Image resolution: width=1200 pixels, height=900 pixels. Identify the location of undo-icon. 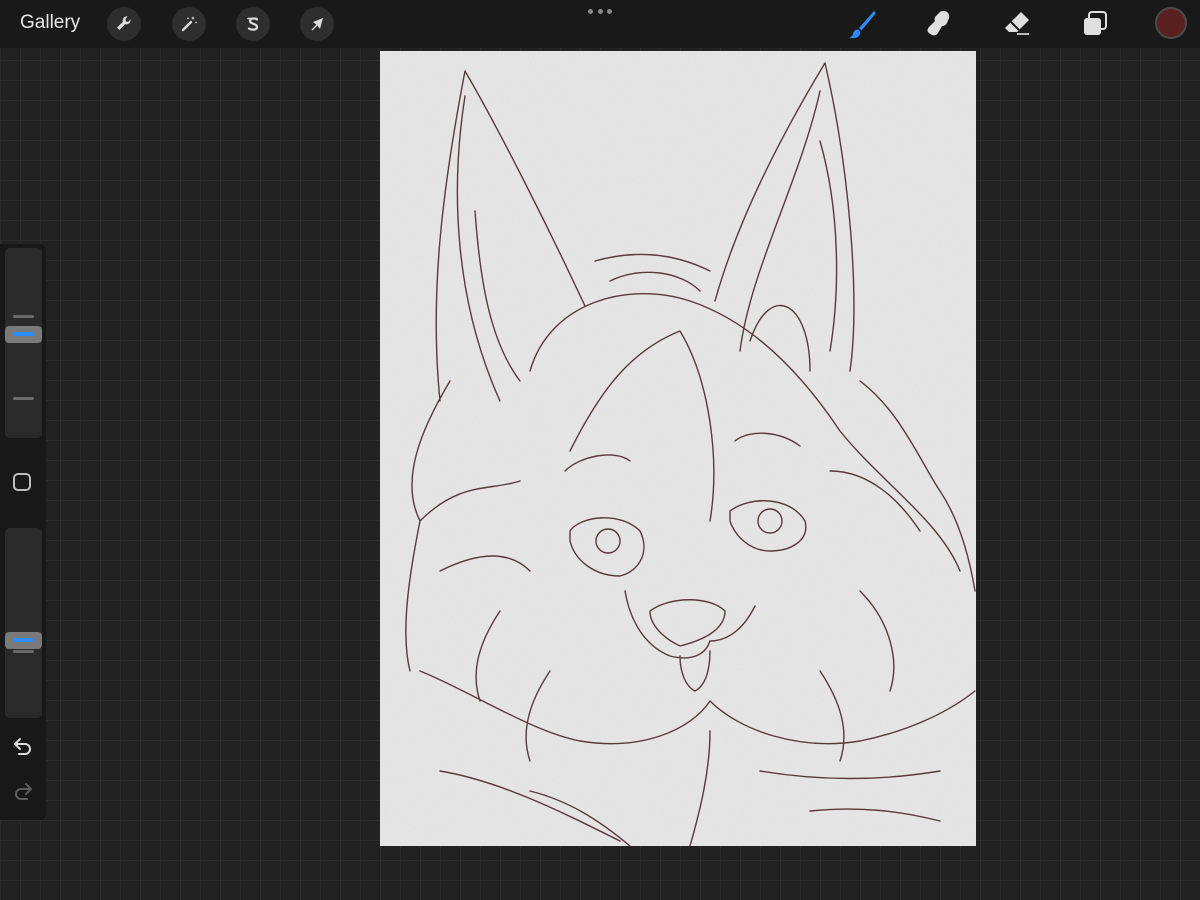
(23, 746).